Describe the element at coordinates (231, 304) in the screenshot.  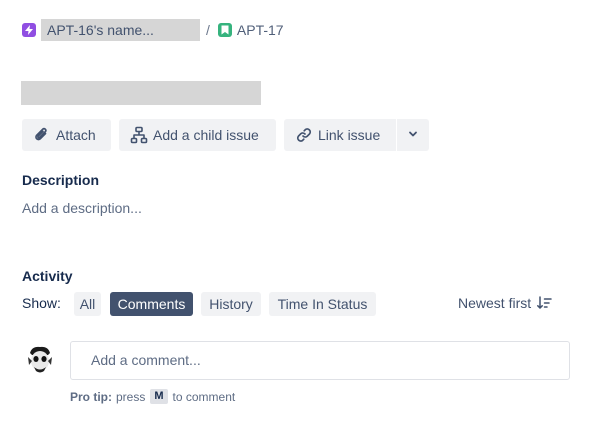
I see `filter-history-button: History` at that location.